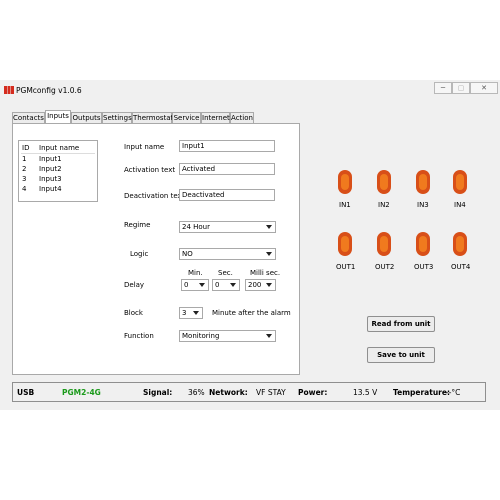  What do you see at coordinates (227, 169) in the screenshot?
I see `activation-text-field: Activated` at bounding box center [227, 169].